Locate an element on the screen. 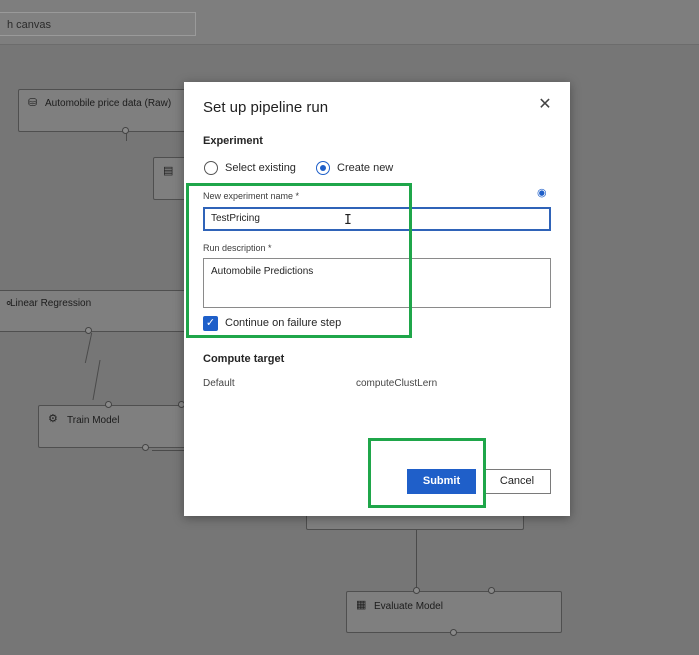 This screenshot has width=699, height=655. radio-create-new is located at coordinates (323, 168).